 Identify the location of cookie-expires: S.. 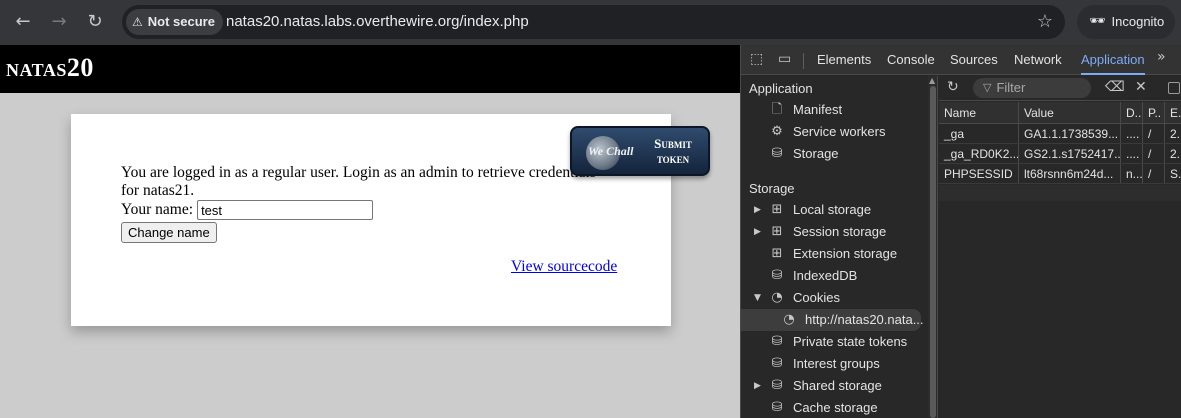
(1175, 174).